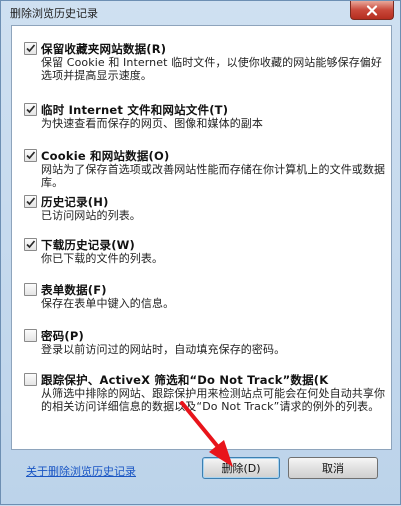 Image resolution: width=401 pixels, height=506 pixels. What do you see at coordinates (241, 468) in the screenshot?
I see `delete-button: 删除(D)` at bounding box center [241, 468].